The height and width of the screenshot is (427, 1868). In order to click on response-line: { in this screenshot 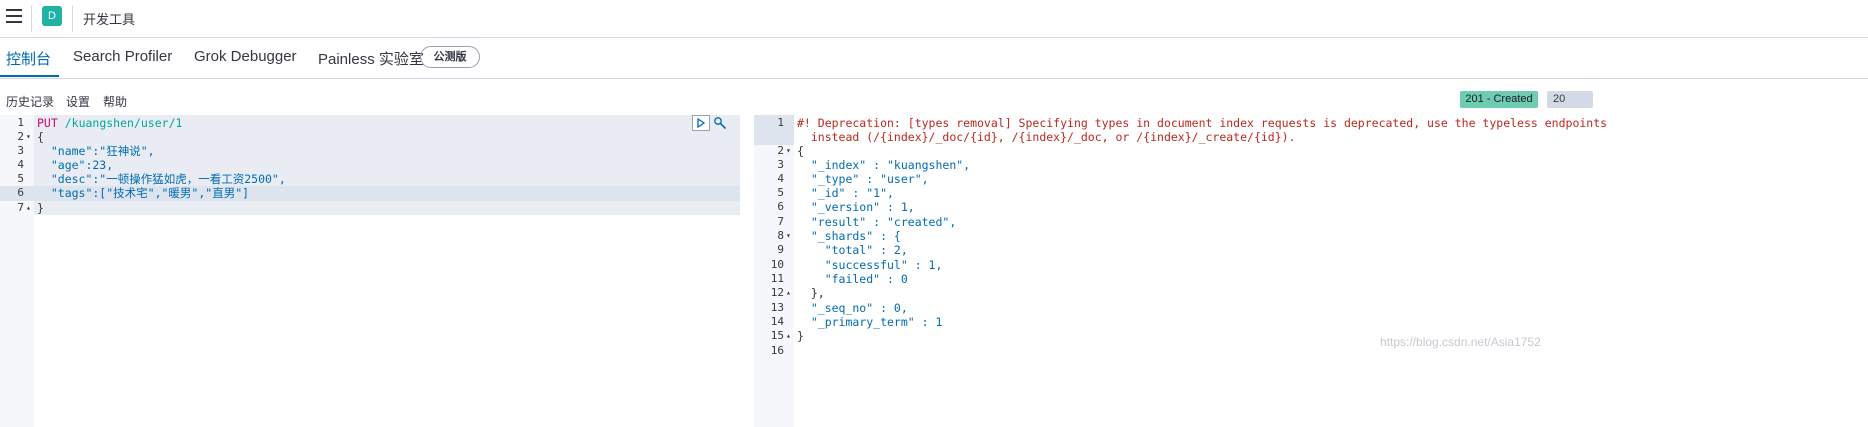, I will do `click(800, 151)`.